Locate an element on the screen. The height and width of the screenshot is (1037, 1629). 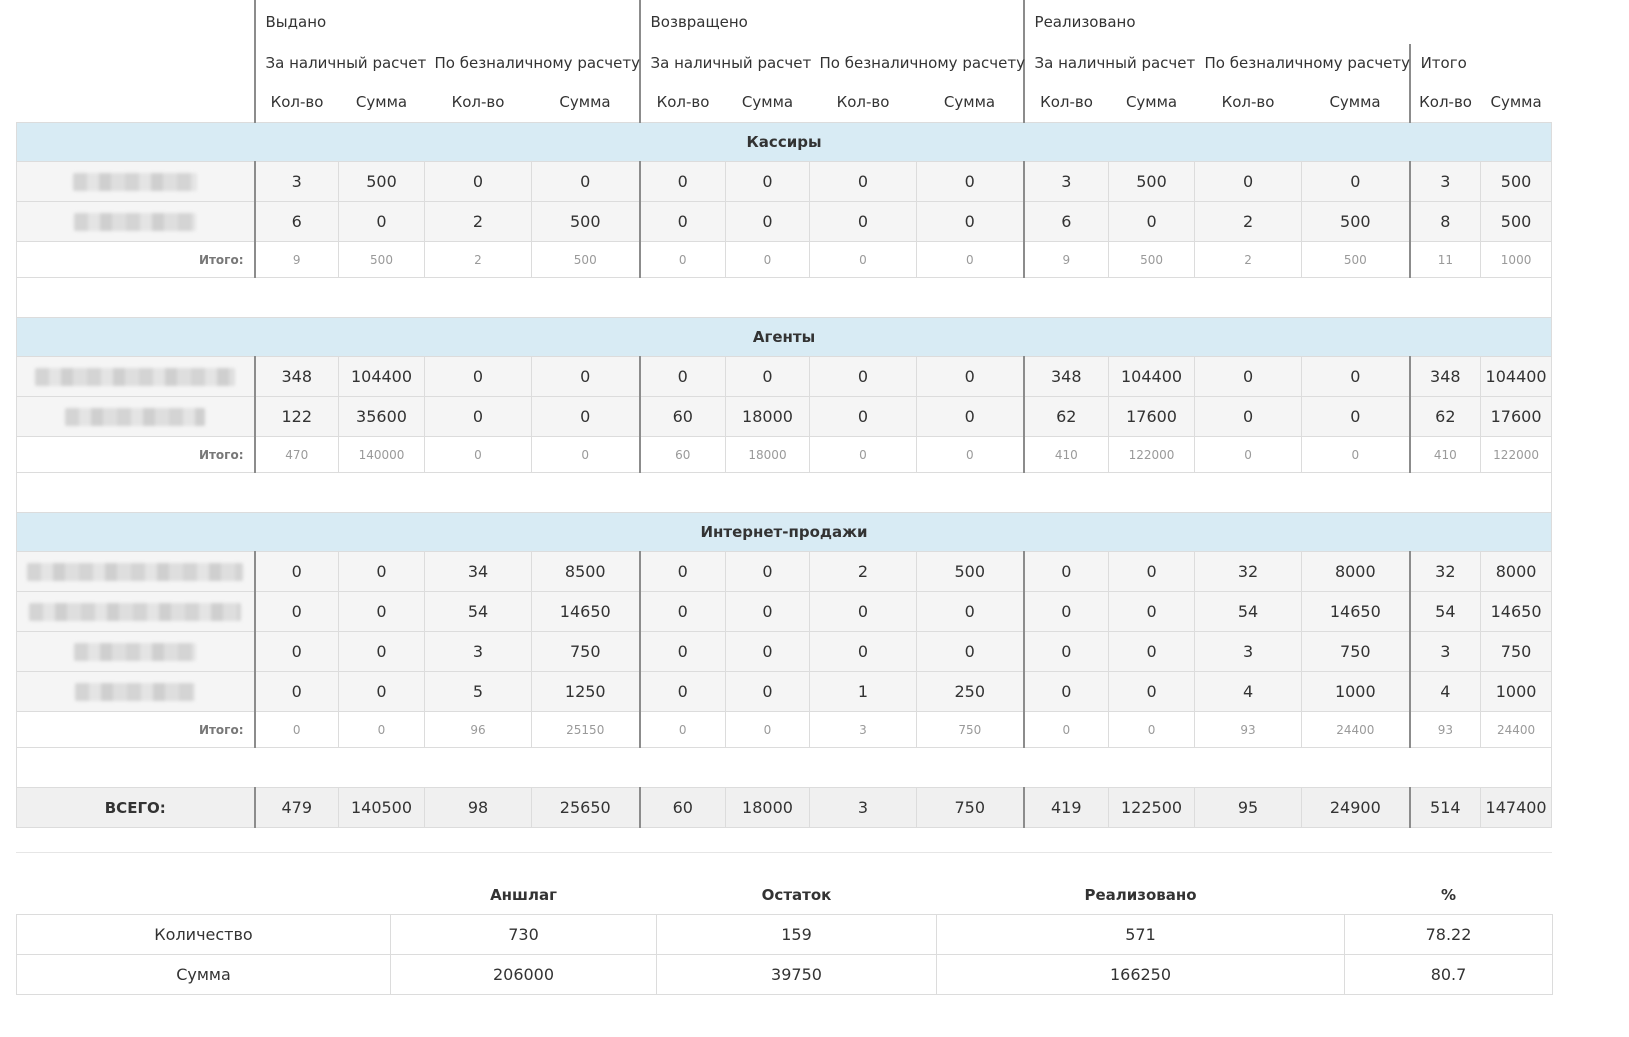
cell-value: 122500 is located at coordinates (1152, 807).